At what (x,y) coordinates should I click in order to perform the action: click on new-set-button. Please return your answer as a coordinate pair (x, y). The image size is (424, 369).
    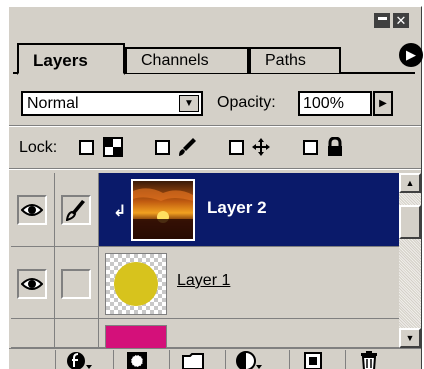
    Looking at the image, I should click on (192, 359).